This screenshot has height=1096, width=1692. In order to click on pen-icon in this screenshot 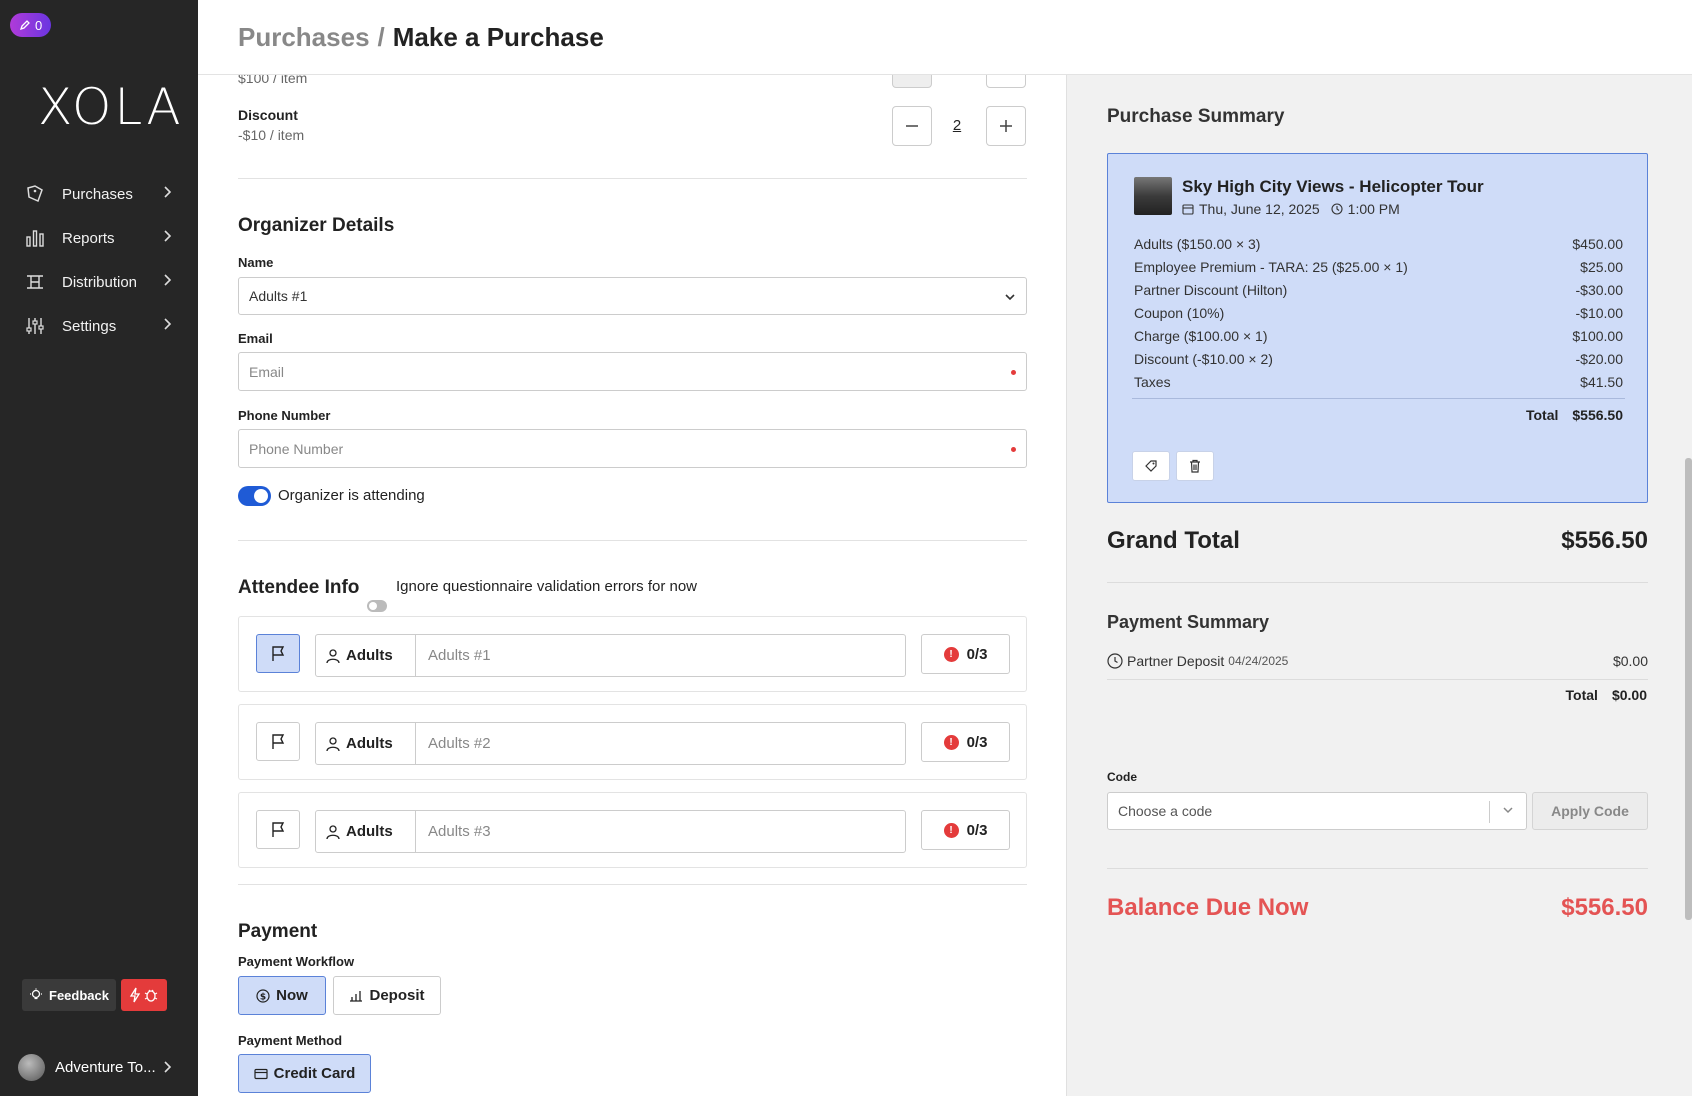, I will do `click(24, 25)`.